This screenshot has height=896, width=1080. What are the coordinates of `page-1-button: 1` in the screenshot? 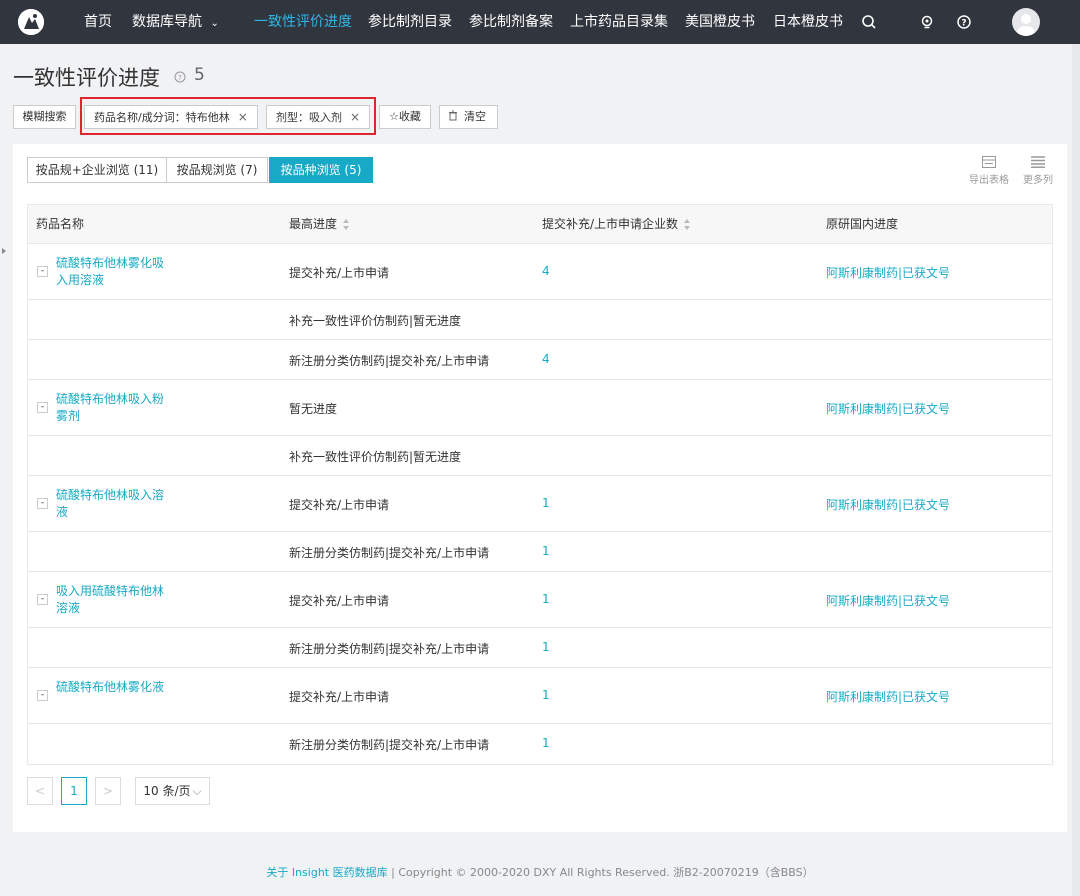 It's located at (74, 791).